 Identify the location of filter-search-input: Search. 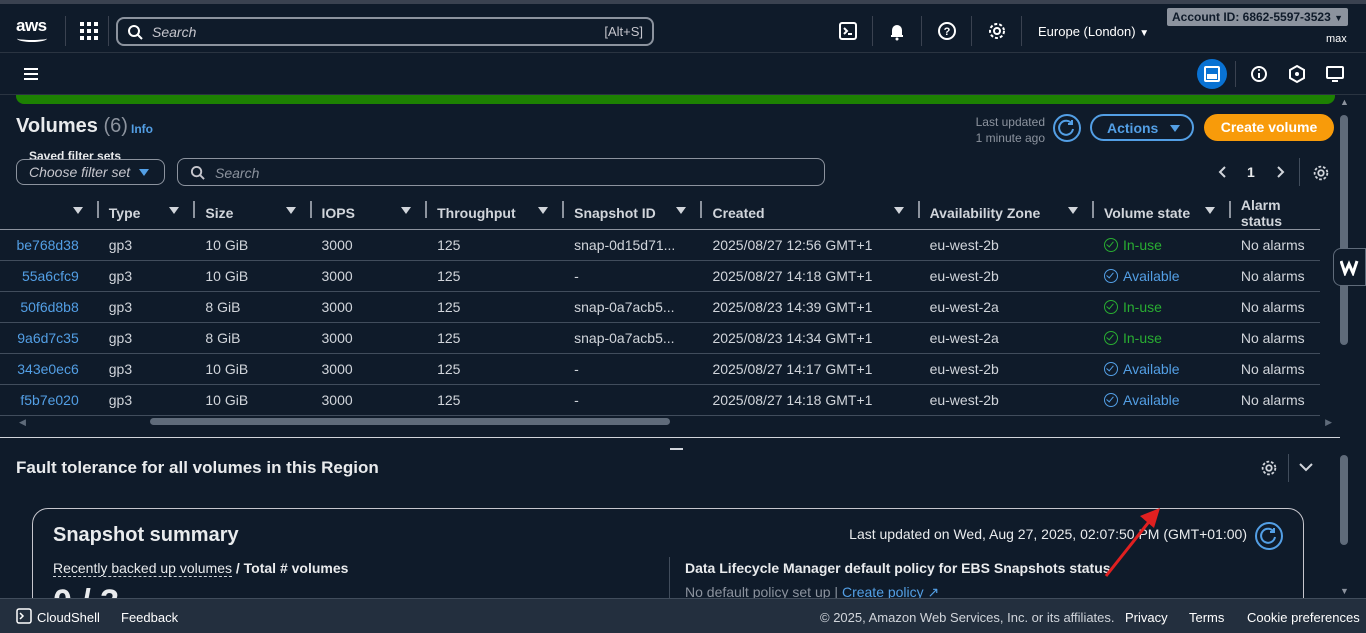
(501, 172).